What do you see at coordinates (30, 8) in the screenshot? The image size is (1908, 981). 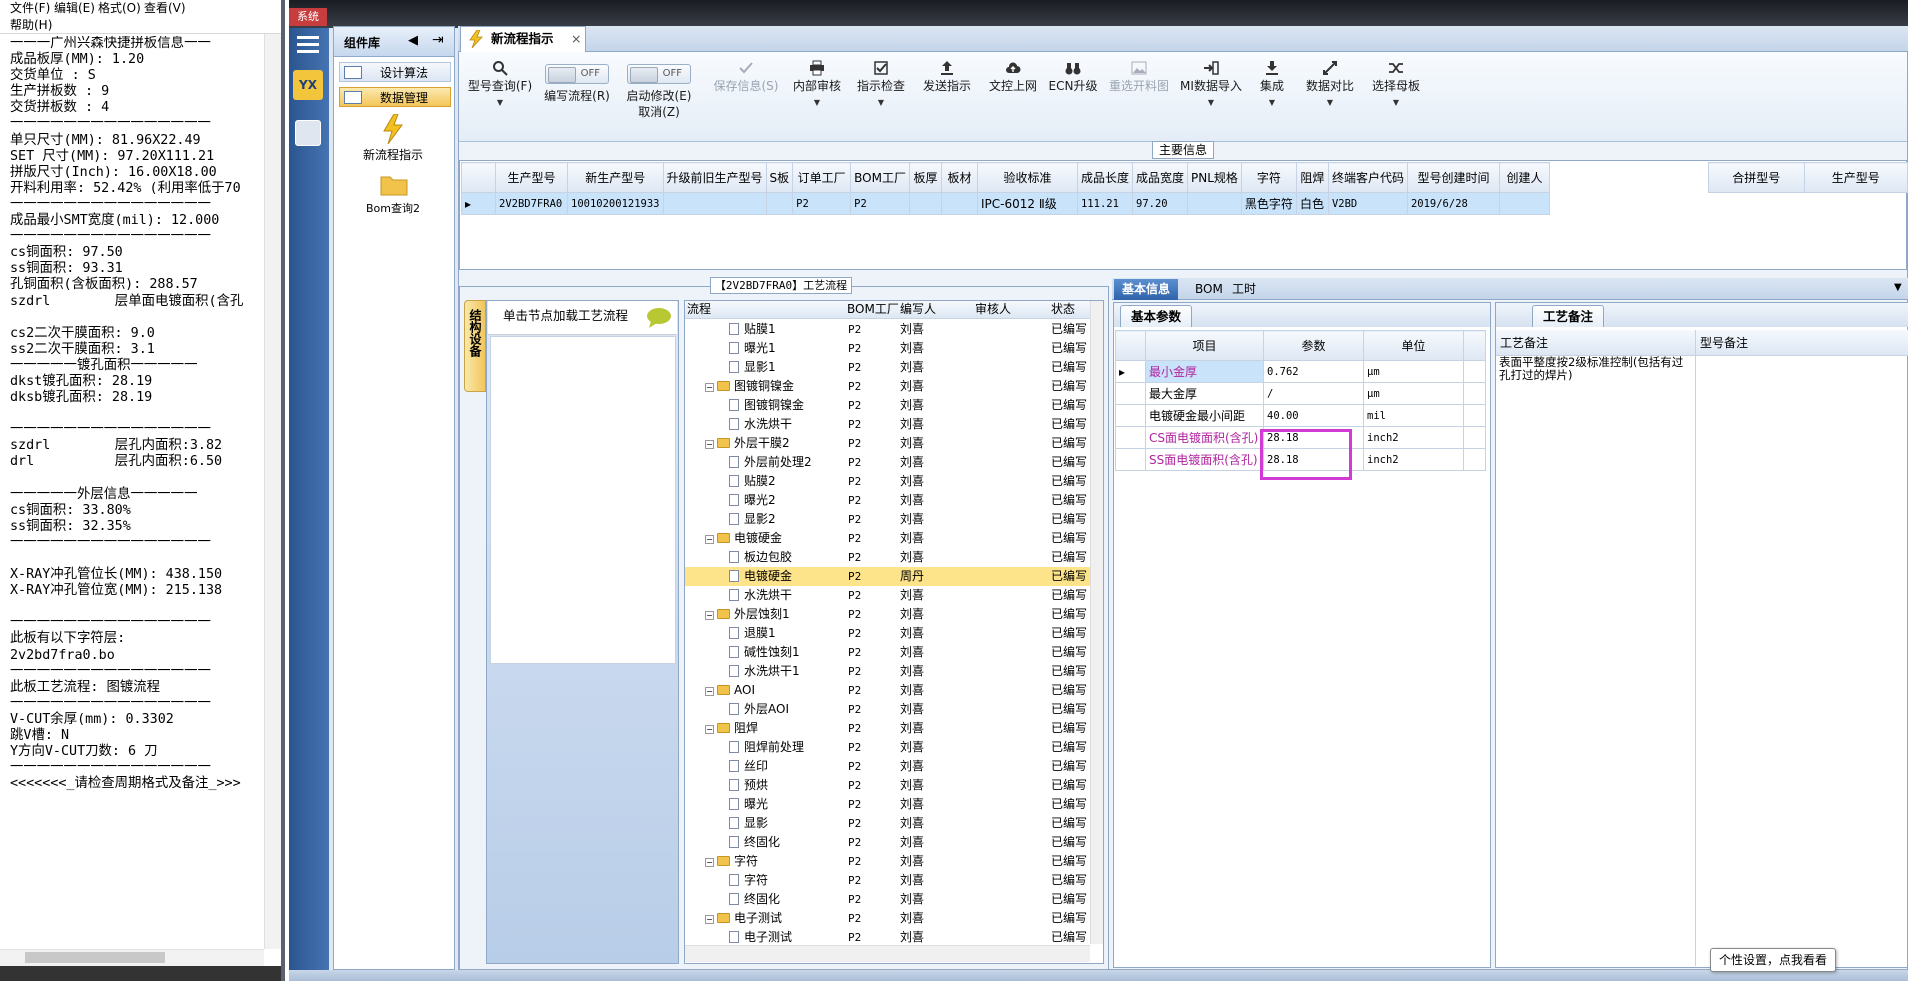 I see `menu-file: 文件(F)` at bounding box center [30, 8].